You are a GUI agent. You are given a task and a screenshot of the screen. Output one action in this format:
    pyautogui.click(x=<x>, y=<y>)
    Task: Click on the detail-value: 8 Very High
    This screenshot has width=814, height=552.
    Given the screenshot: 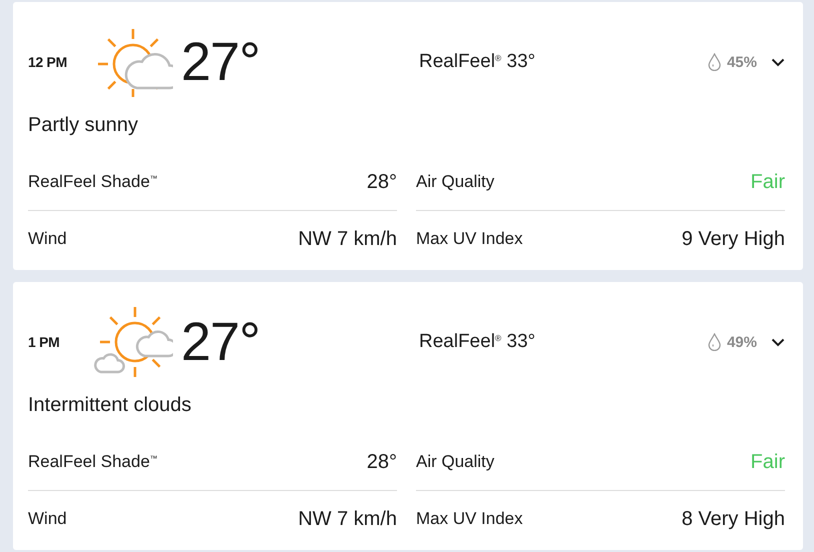 What is the action you would take?
    pyautogui.click(x=733, y=519)
    